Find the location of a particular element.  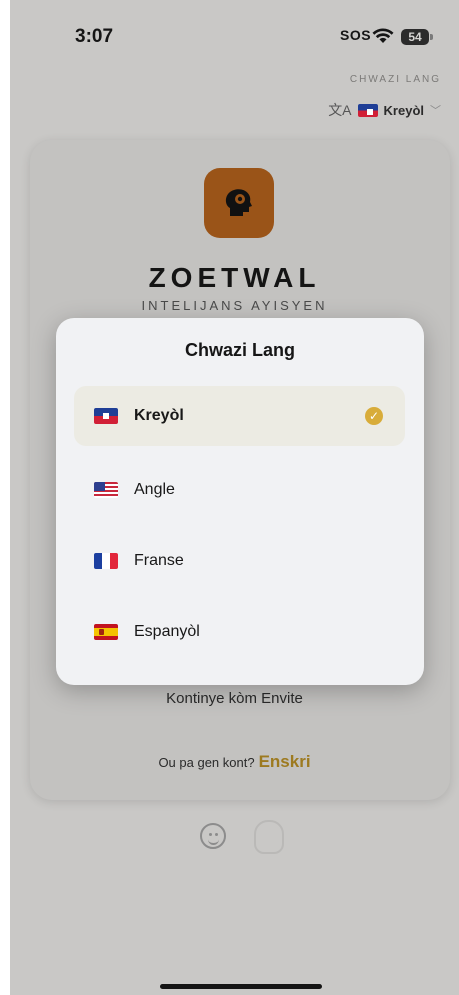

option-label: Espanyòl is located at coordinates (167, 631).